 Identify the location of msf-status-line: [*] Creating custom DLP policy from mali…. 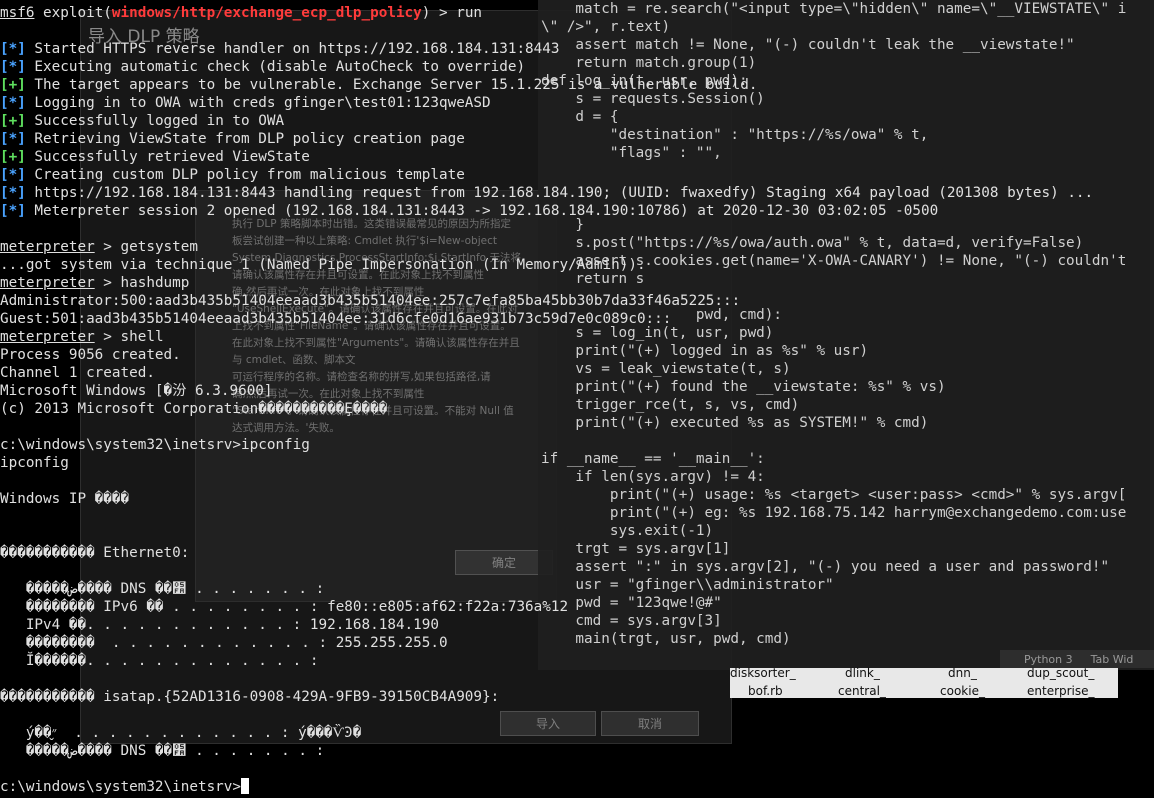
(232, 175).